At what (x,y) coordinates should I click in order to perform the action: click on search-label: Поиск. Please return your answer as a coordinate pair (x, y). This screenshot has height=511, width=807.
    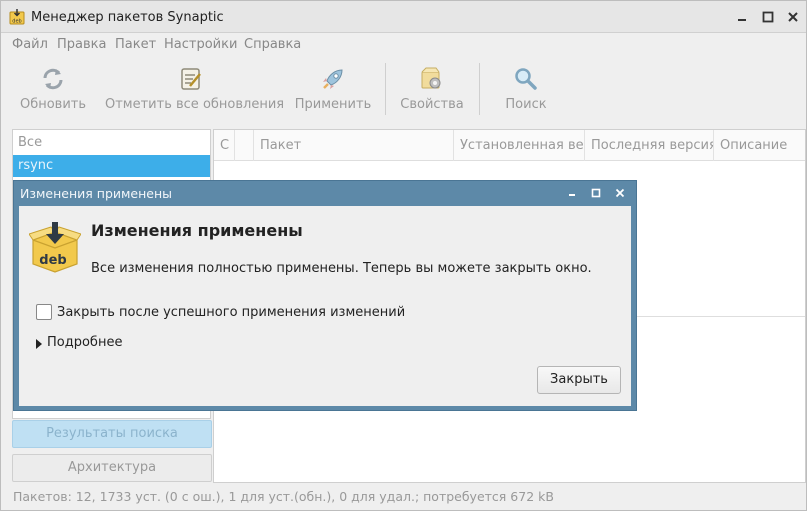
    Looking at the image, I should click on (526, 104).